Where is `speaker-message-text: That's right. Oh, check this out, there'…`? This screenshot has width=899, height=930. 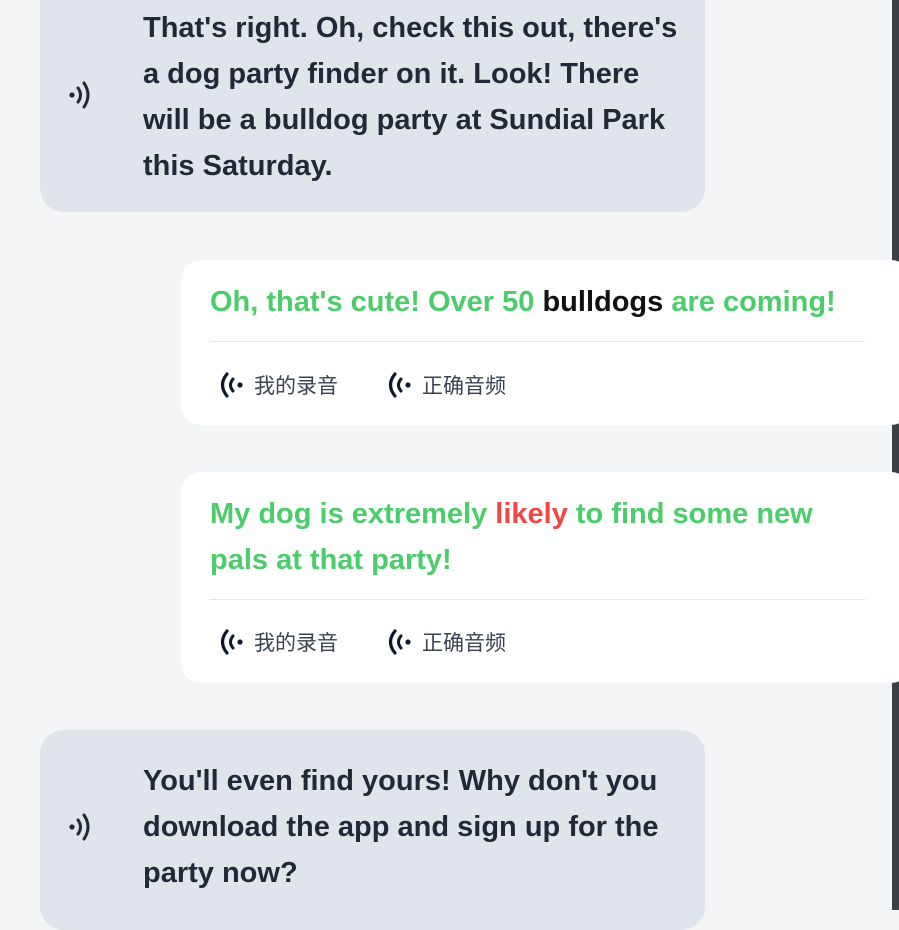
speaker-message-text: That's right. Oh, check this out, there'… is located at coordinates (410, 97).